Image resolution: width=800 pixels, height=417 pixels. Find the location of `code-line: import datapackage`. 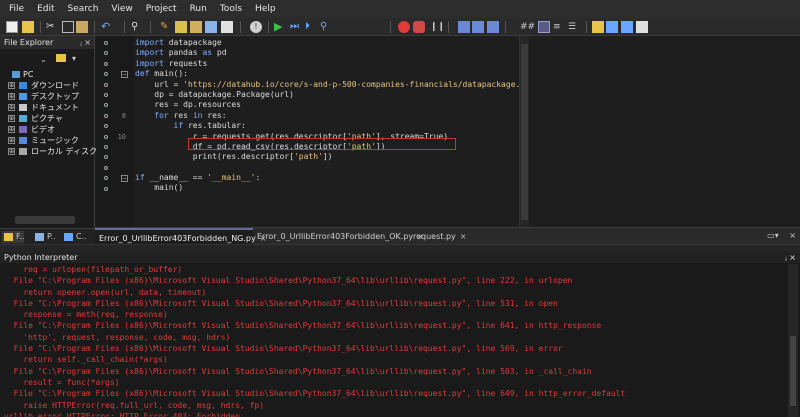

code-line: import datapackage is located at coordinates (327, 43).